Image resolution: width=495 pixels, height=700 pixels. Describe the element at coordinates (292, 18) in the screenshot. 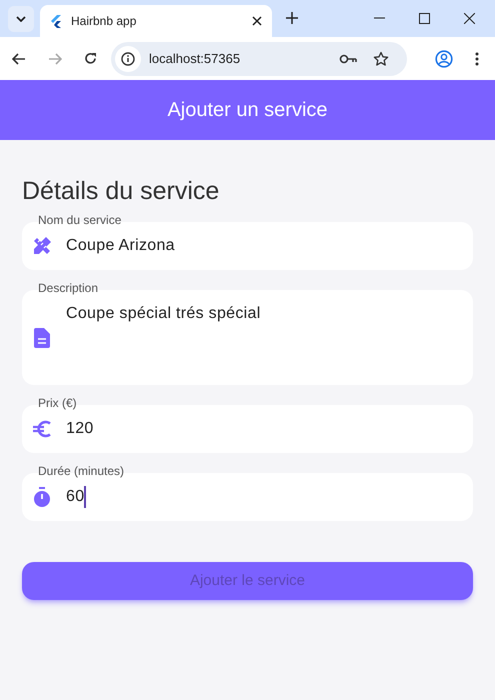

I see `new-tab-icon` at that location.